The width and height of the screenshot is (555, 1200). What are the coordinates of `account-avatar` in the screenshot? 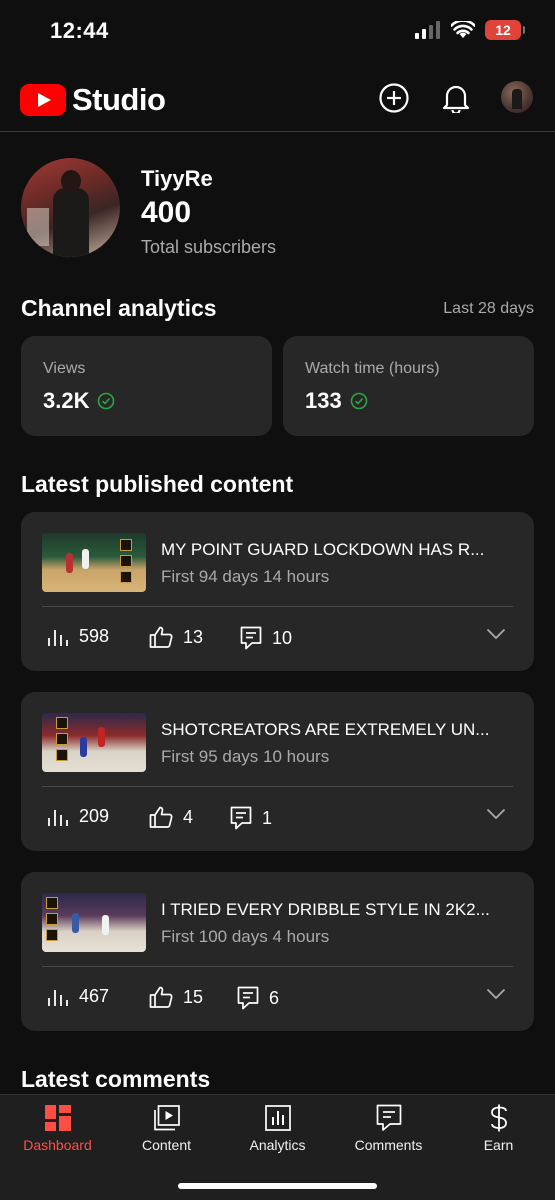 It's located at (517, 97).